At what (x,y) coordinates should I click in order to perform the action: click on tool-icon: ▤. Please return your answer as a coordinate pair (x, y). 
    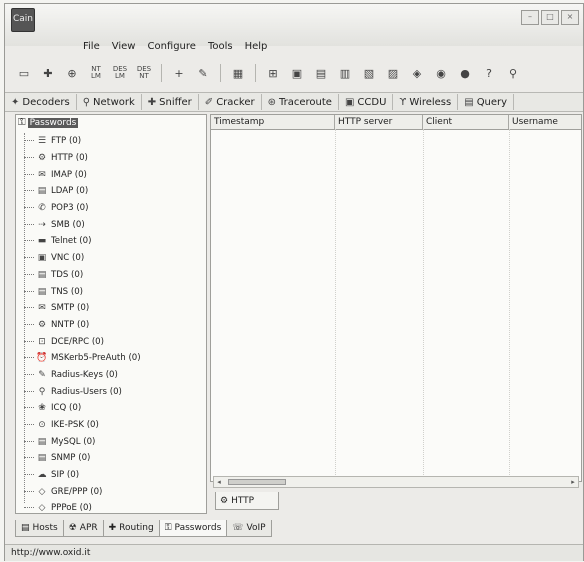
    Looking at the image, I should click on (321, 73).